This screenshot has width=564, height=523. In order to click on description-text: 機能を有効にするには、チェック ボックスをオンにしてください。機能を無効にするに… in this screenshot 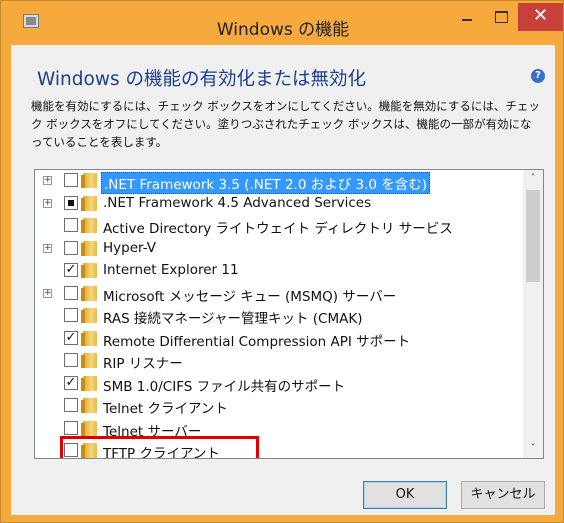, I will do `click(285, 124)`.